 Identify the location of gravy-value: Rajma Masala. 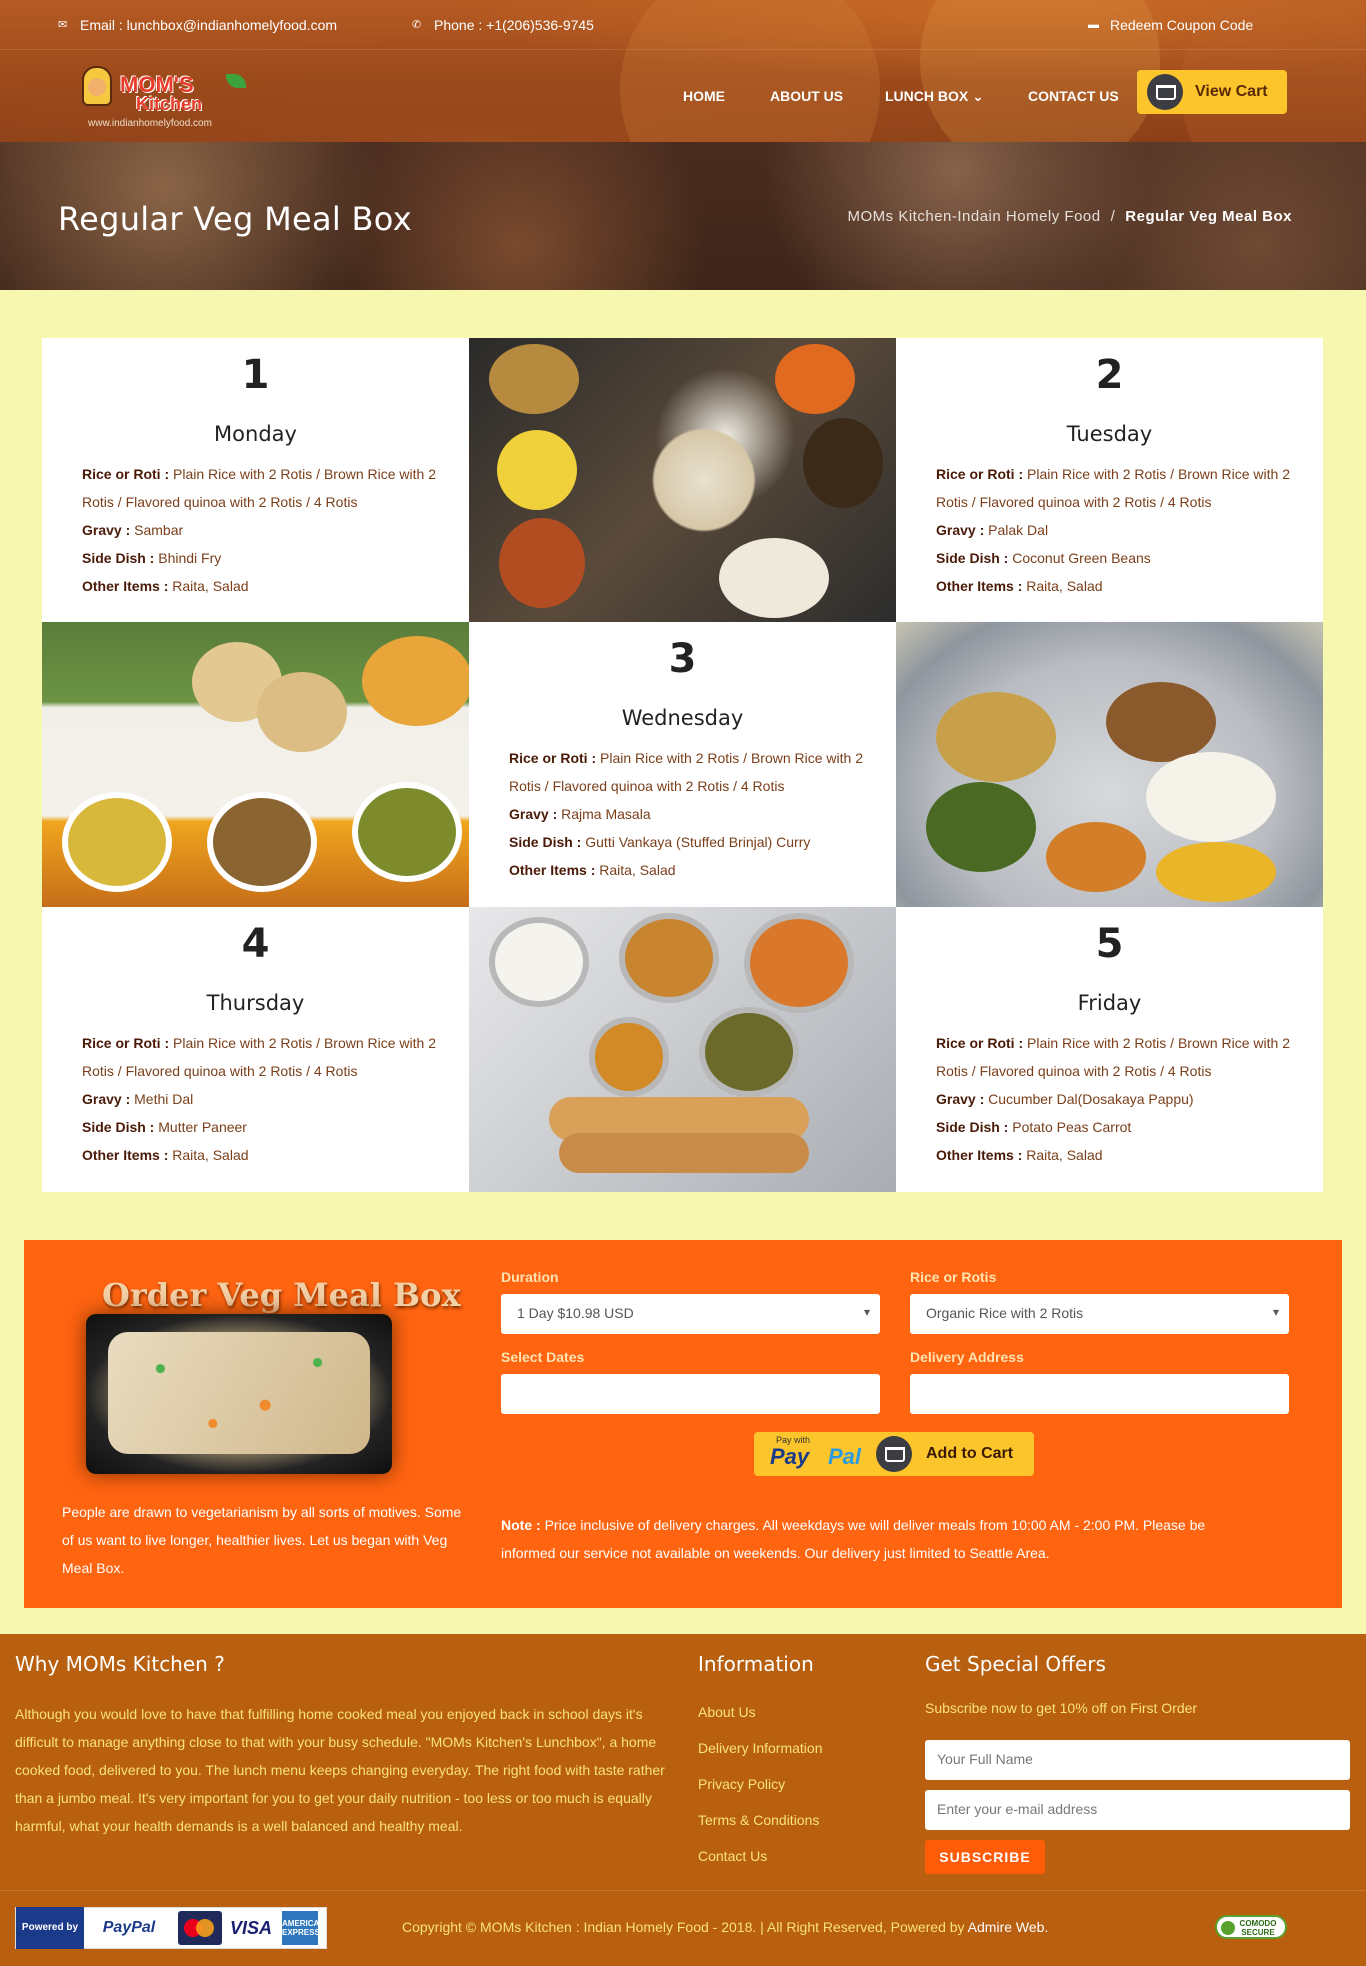
(606, 814).